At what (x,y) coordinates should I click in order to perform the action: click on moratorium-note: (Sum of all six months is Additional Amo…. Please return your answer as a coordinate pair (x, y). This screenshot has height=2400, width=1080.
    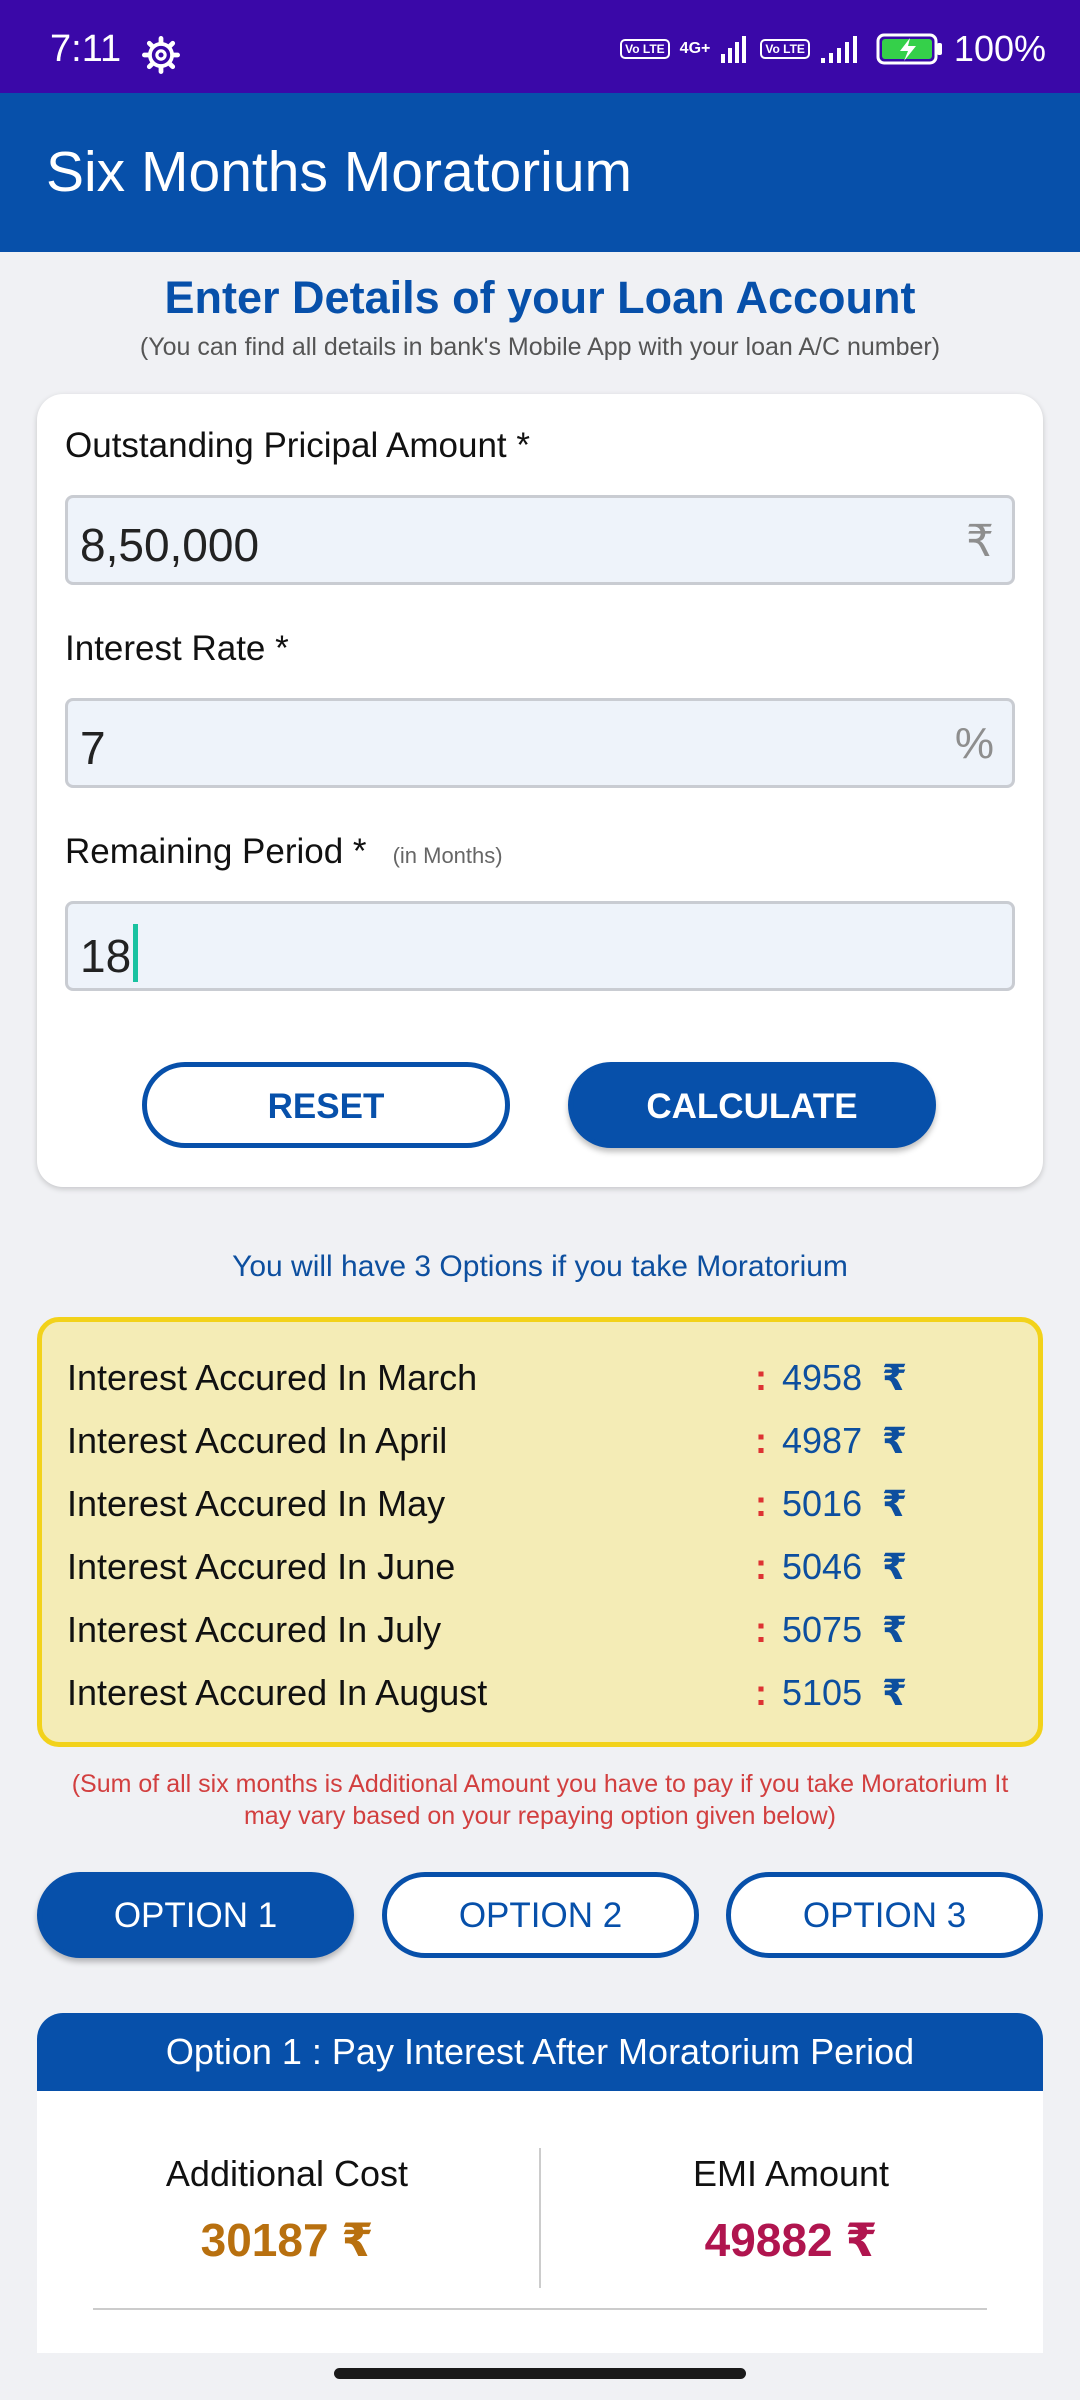
    Looking at the image, I should click on (540, 1800).